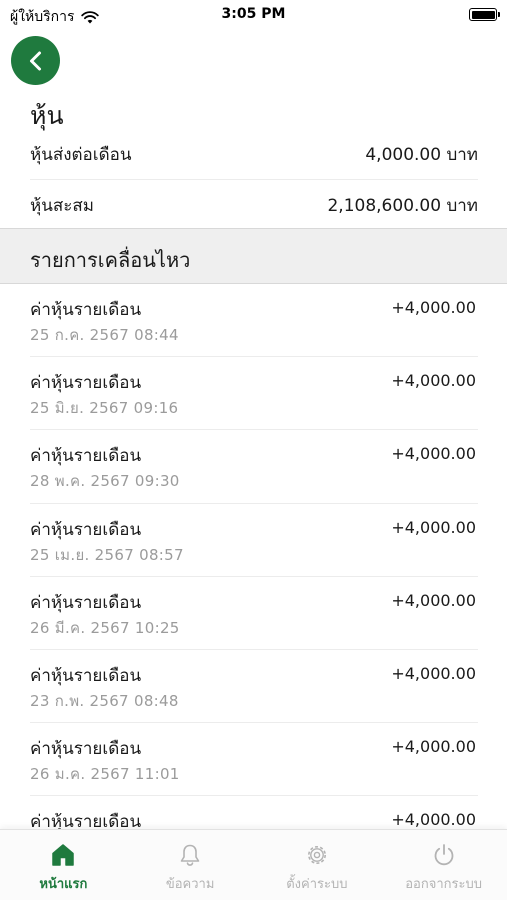 This screenshot has width=507, height=900. I want to click on home-icon, so click(63, 855).